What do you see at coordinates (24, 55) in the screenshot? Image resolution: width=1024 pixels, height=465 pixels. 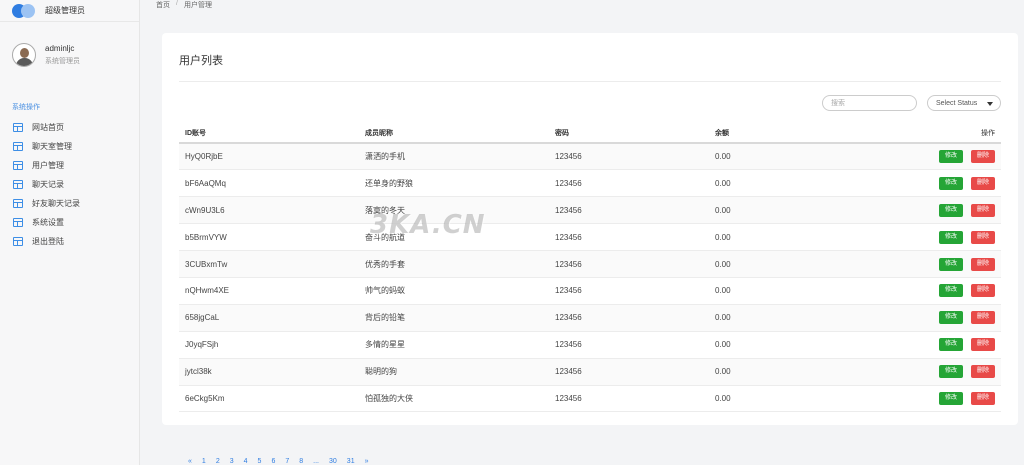 I see `avatar` at bounding box center [24, 55].